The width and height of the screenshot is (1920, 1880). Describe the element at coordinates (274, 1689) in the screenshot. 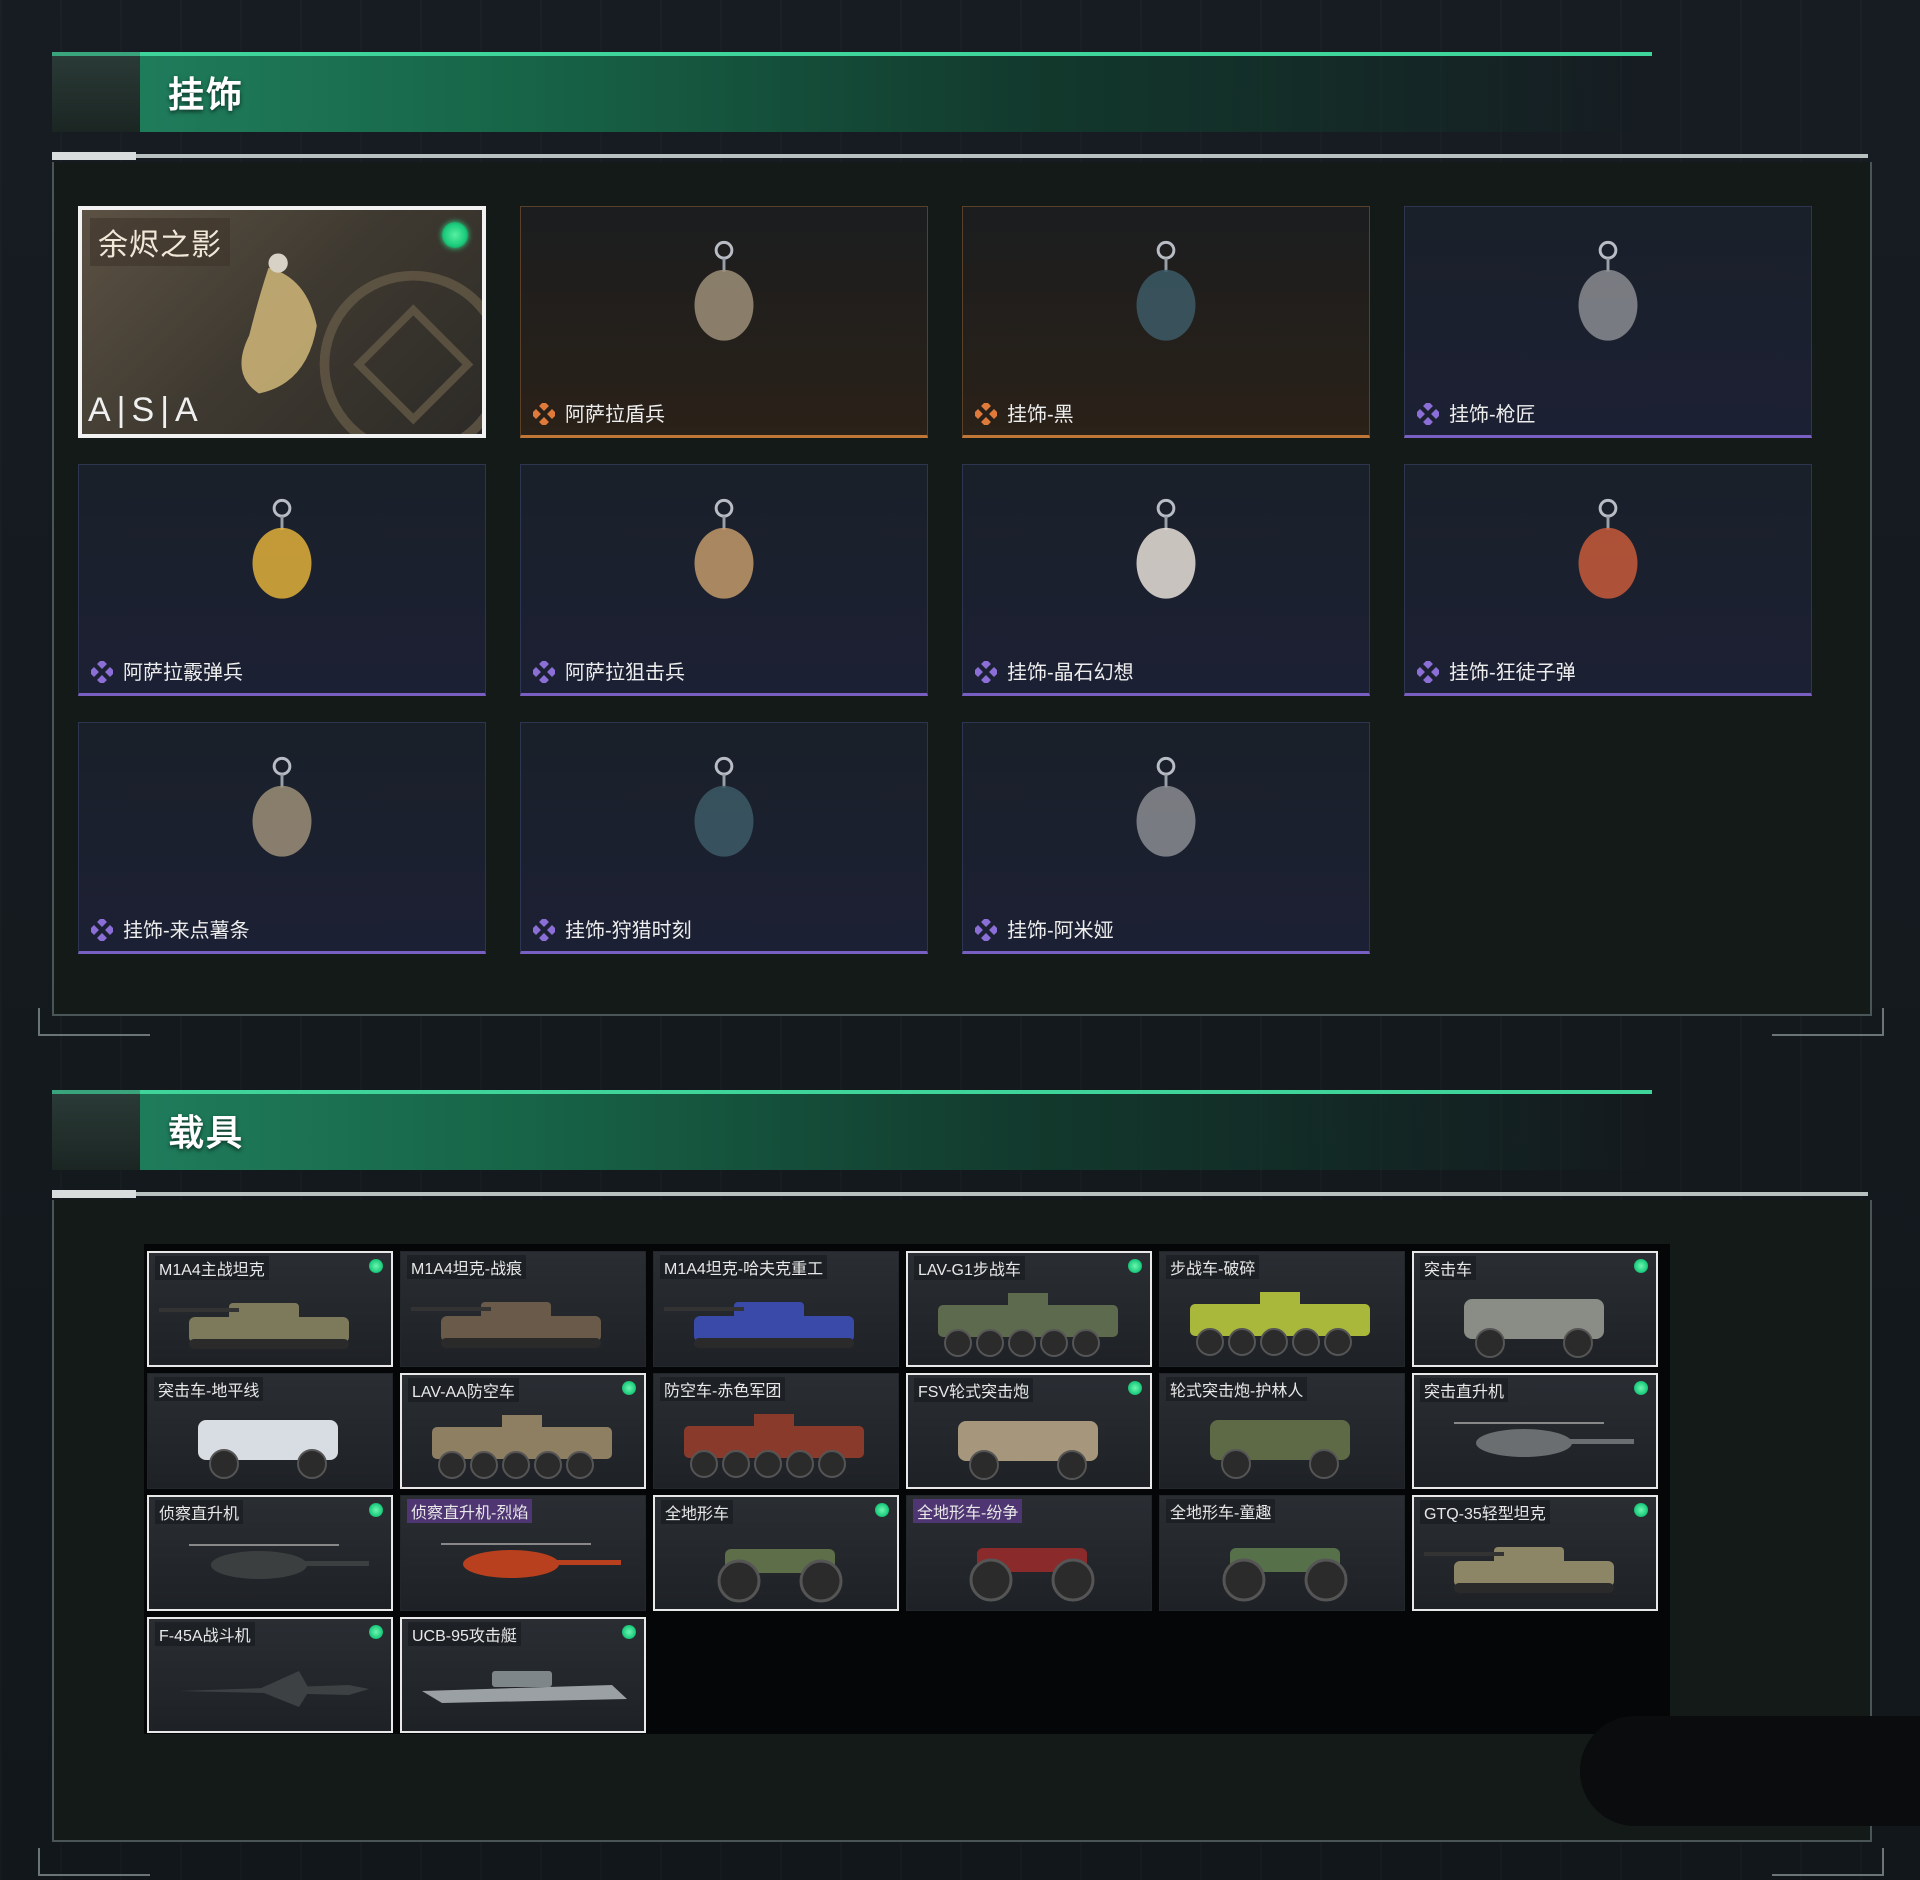

I see `vehicle-jet-icon` at that location.